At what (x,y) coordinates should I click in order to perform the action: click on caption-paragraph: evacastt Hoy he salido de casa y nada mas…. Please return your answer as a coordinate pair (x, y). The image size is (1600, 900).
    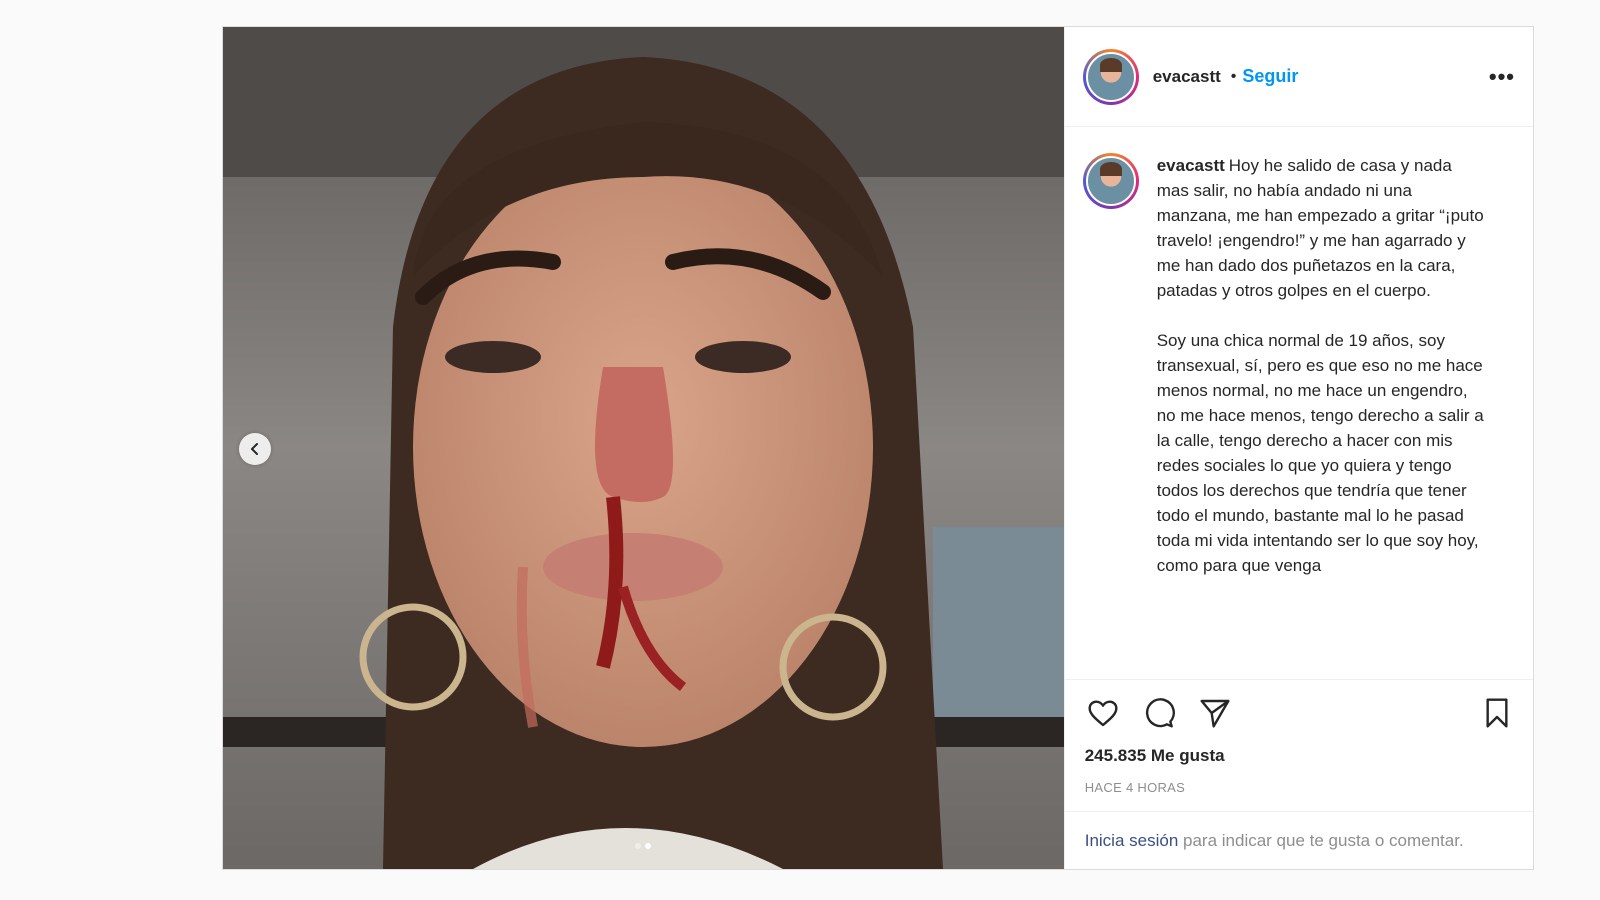
    Looking at the image, I should click on (1322, 228).